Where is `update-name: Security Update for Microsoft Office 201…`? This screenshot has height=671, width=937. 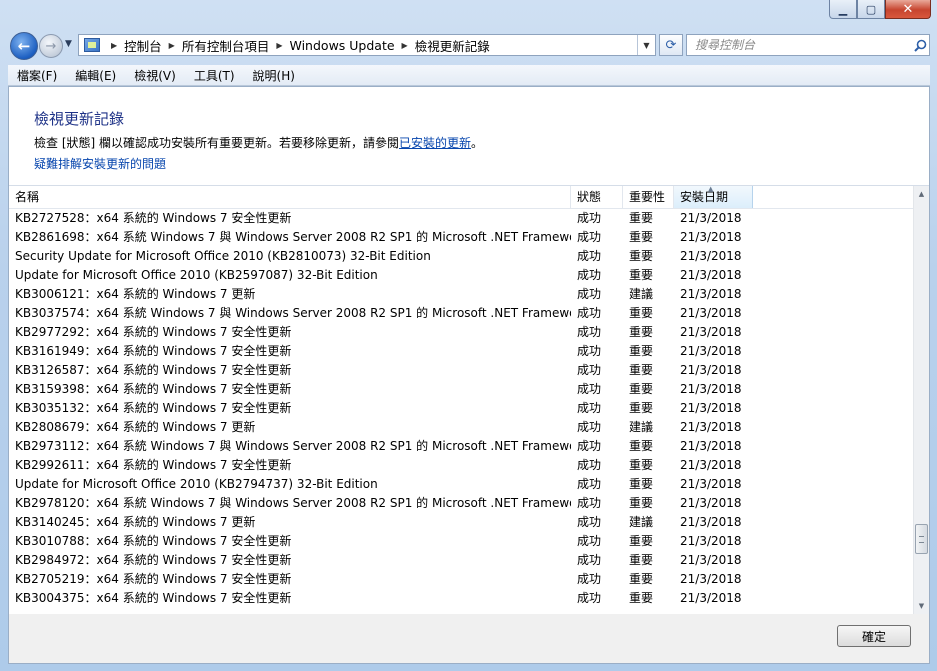
update-name: Security Update for Microsoft Office 201… is located at coordinates (223, 256).